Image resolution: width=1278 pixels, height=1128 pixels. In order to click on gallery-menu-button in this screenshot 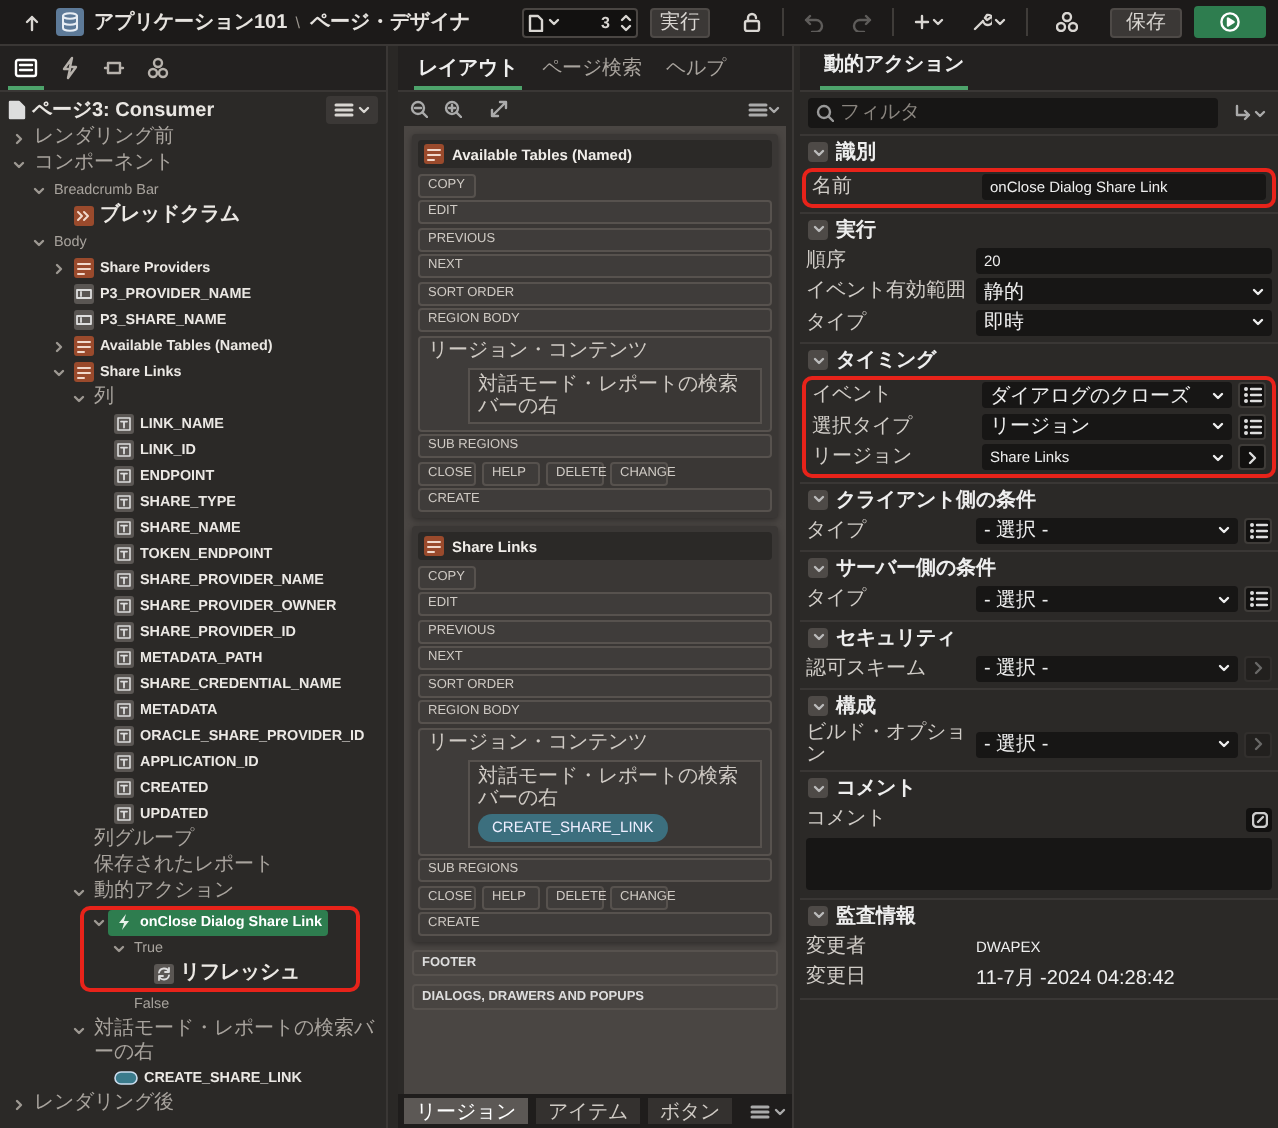, I will do `click(768, 1111)`.